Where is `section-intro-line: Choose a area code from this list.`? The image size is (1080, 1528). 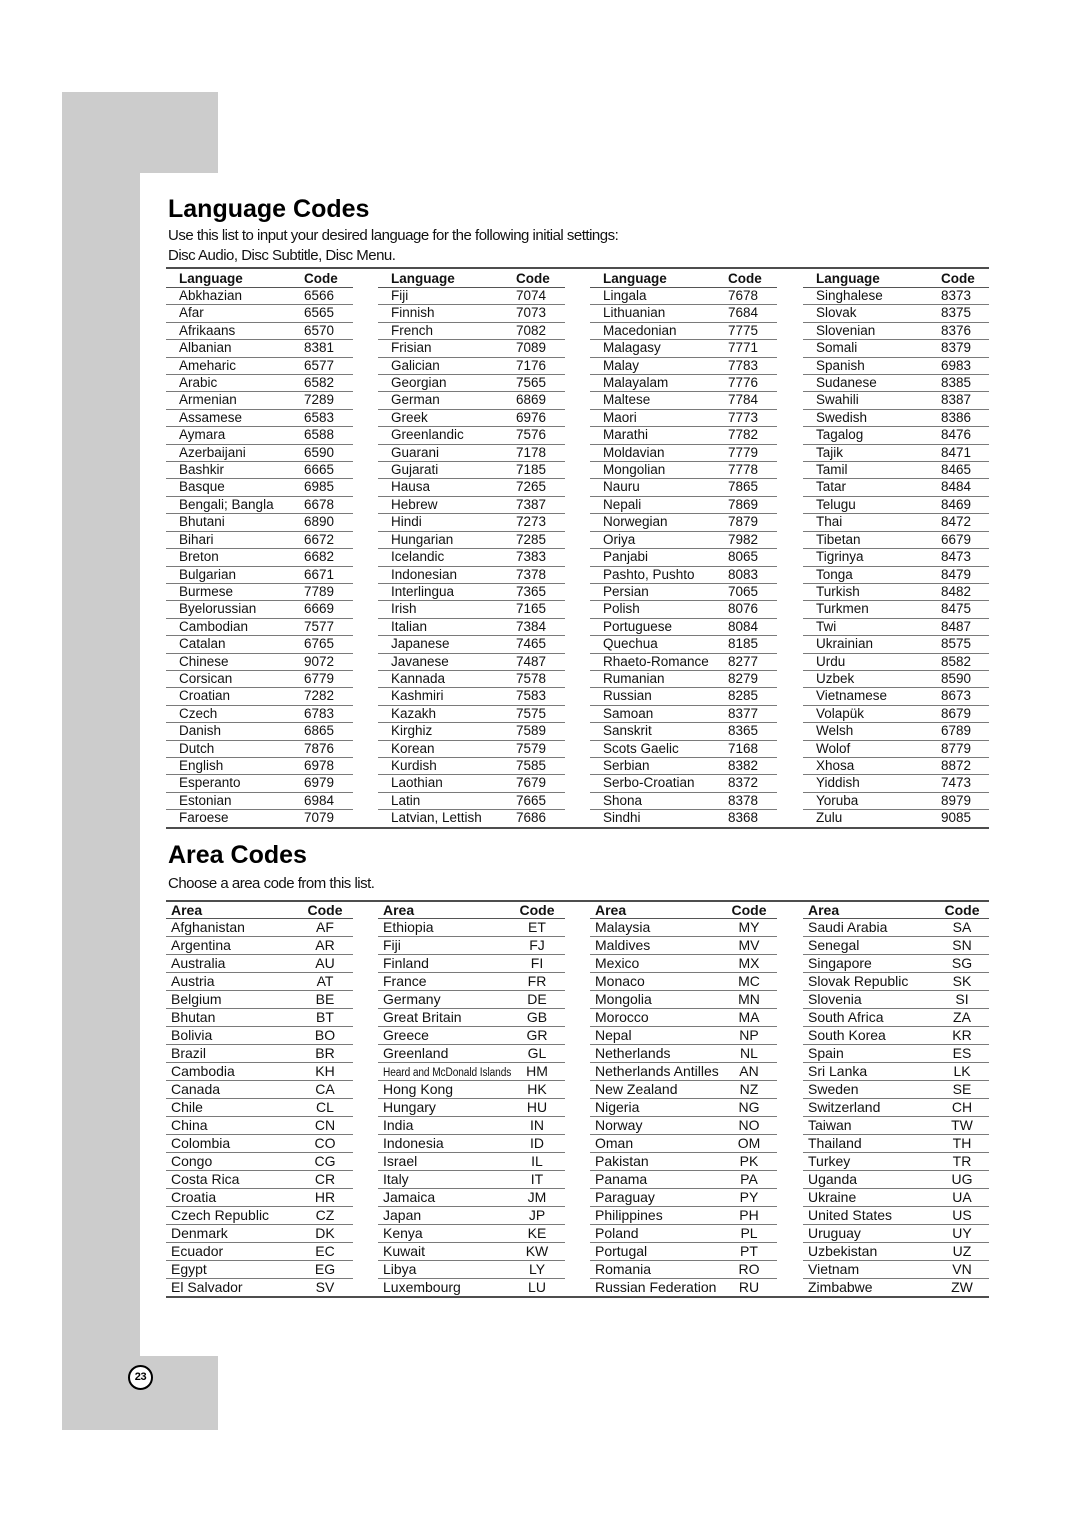
section-intro-line: Choose a area code from this list. is located at coordinates (271, 883).